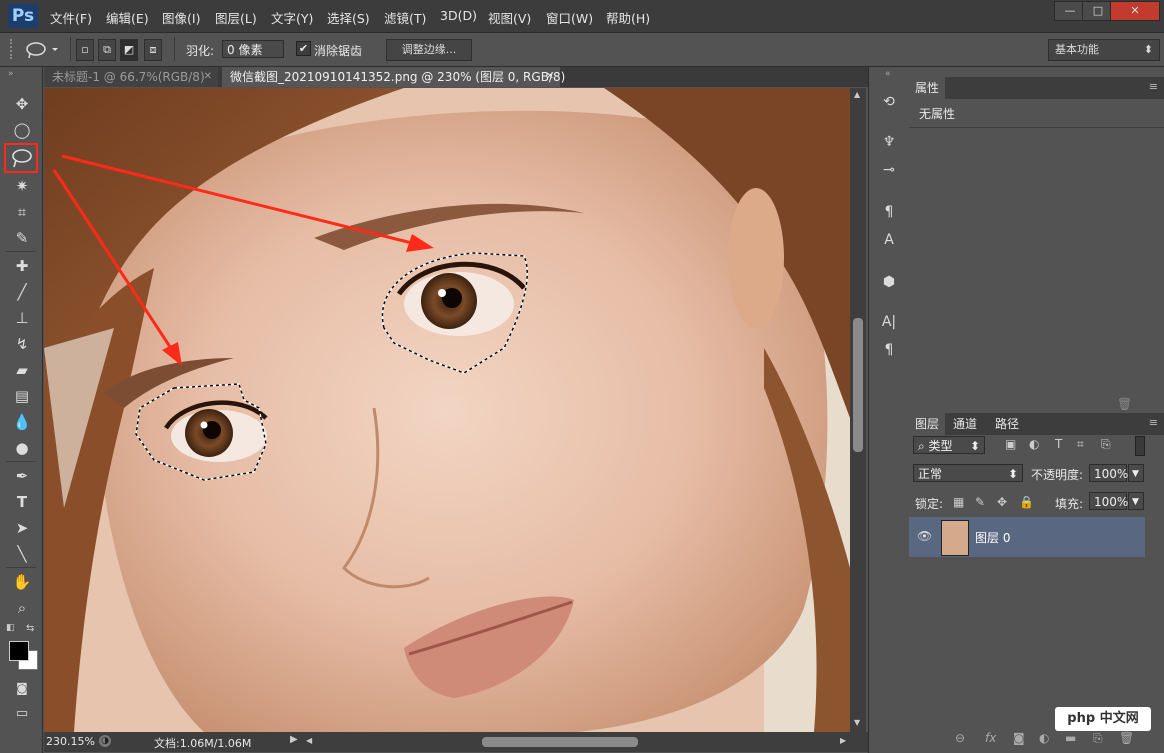 The image size is (1164, 753). What do you see at coordinates (965, 424) in the screenshot?
I see `tab-channels: 通道` at bounding box center [965, 424].